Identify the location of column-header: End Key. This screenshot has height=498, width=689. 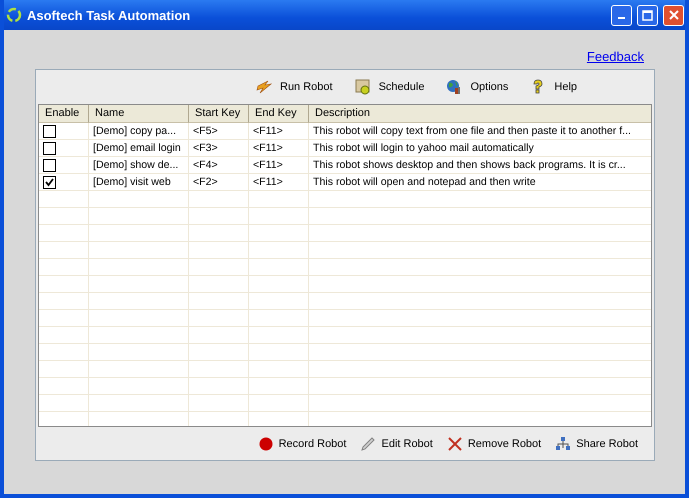
(279, 114).